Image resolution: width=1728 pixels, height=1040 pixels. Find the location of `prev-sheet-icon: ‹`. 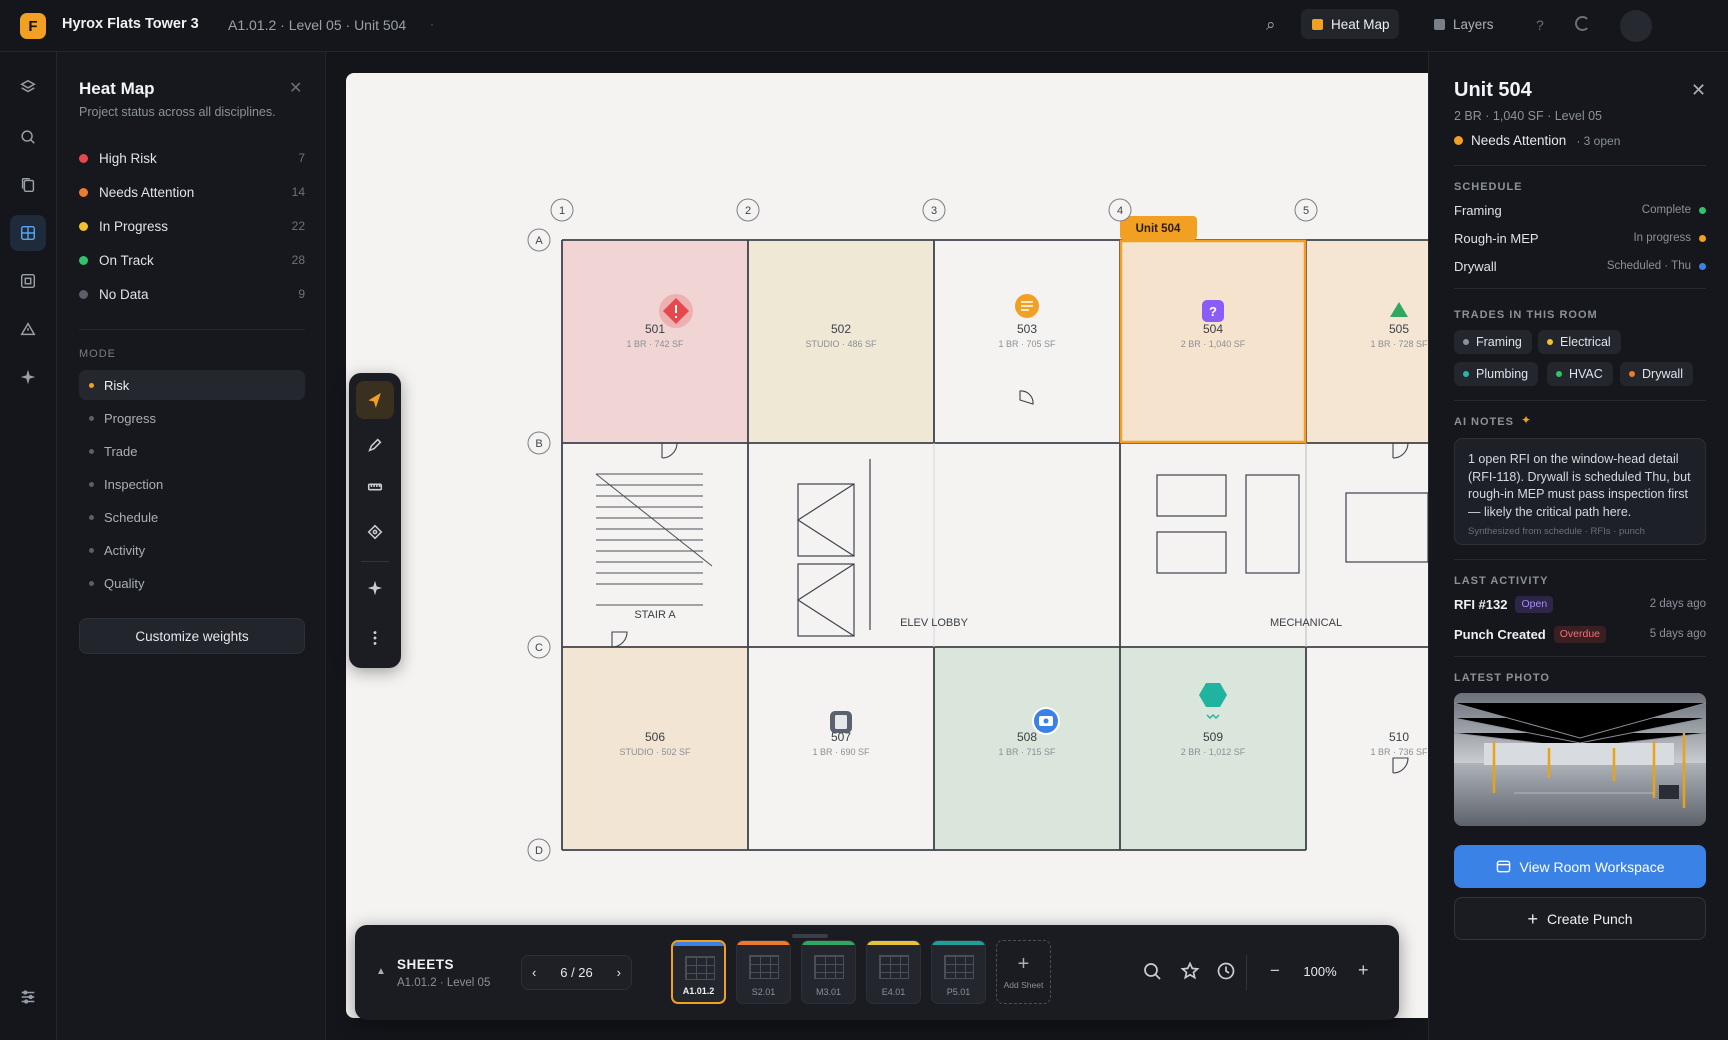

prev-sheet-icon: ‹ is located at coordinates (534, 972).